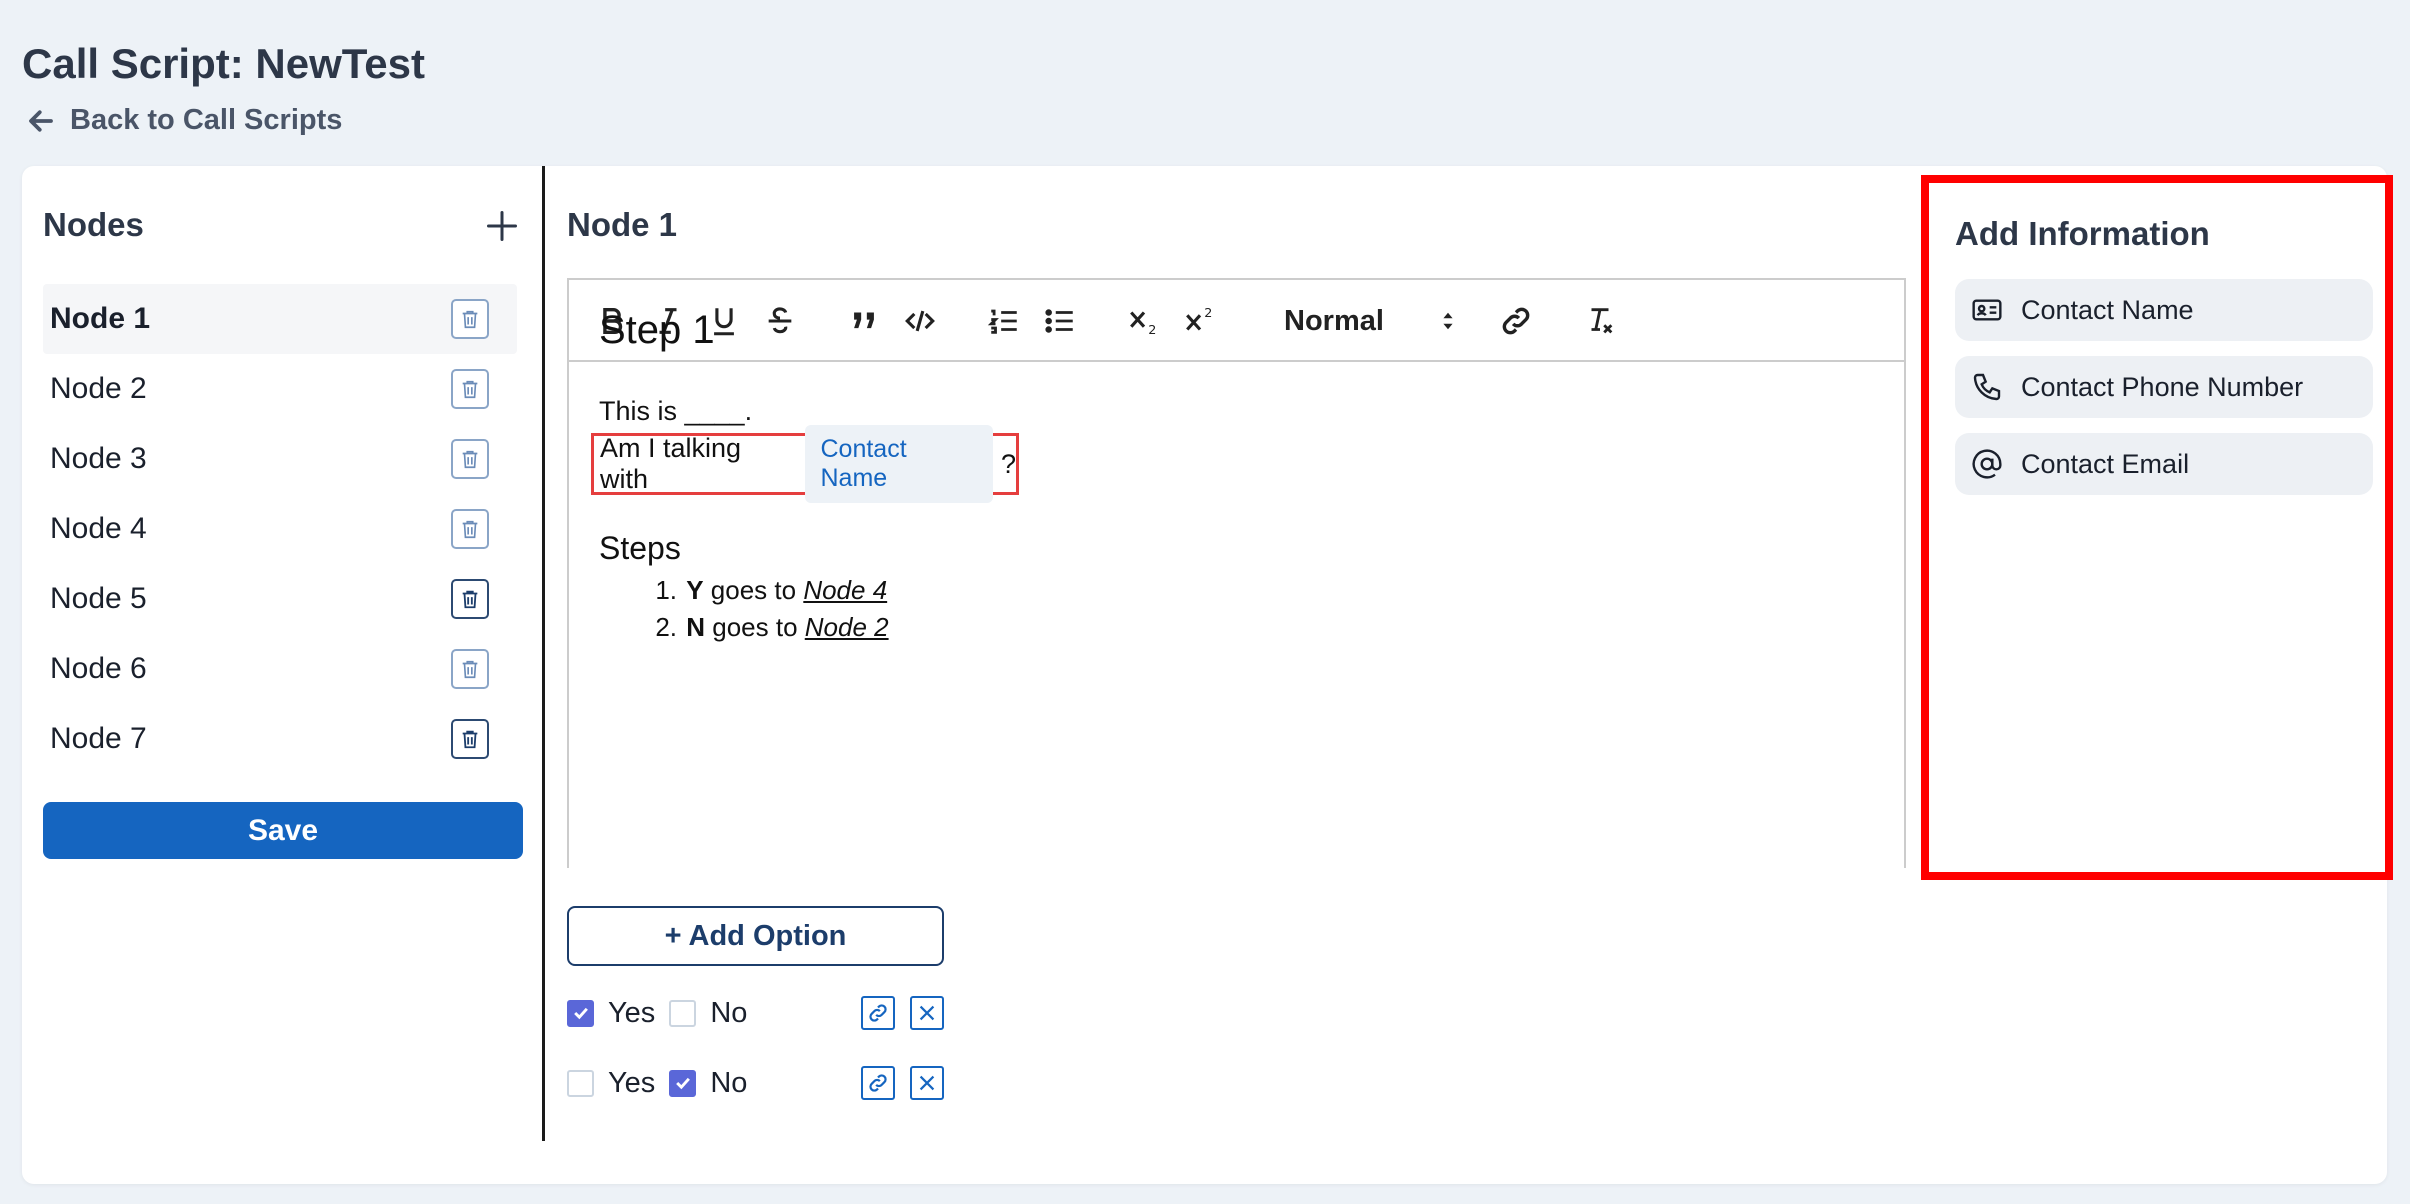  I want to click on contact-card-icon, so click(1987, 310).